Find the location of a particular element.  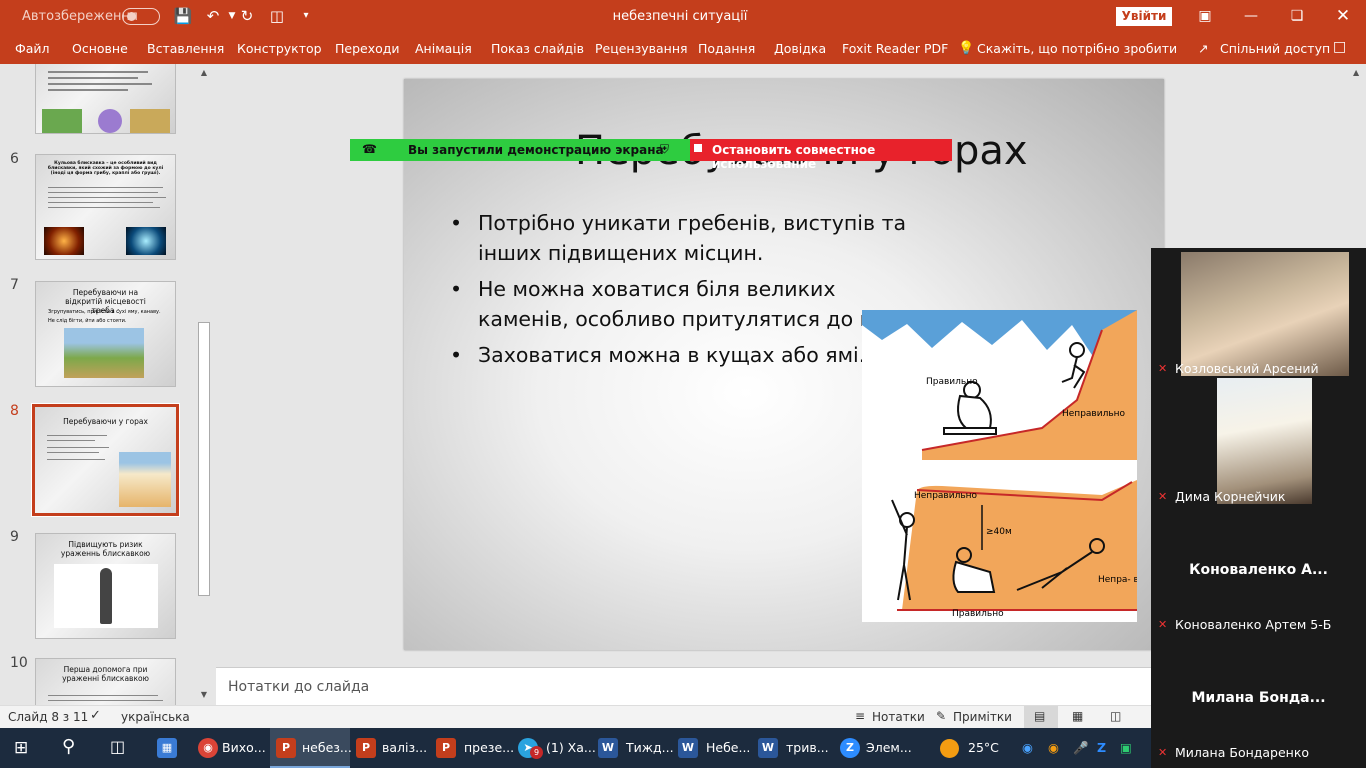

tab-foxit: Foxit Reader PDF is located at coordinates (895, 48).